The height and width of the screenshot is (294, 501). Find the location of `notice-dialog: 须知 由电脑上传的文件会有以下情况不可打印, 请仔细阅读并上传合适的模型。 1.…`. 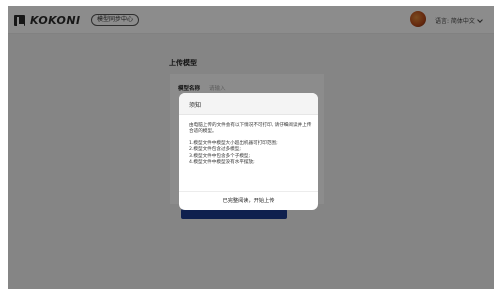

notice-dialog: 须知 由电脑上传的文件会有以下情况不可打印, 请仔细阅读并上传合适的模型。 1.… is located at coordinates (248, 151).